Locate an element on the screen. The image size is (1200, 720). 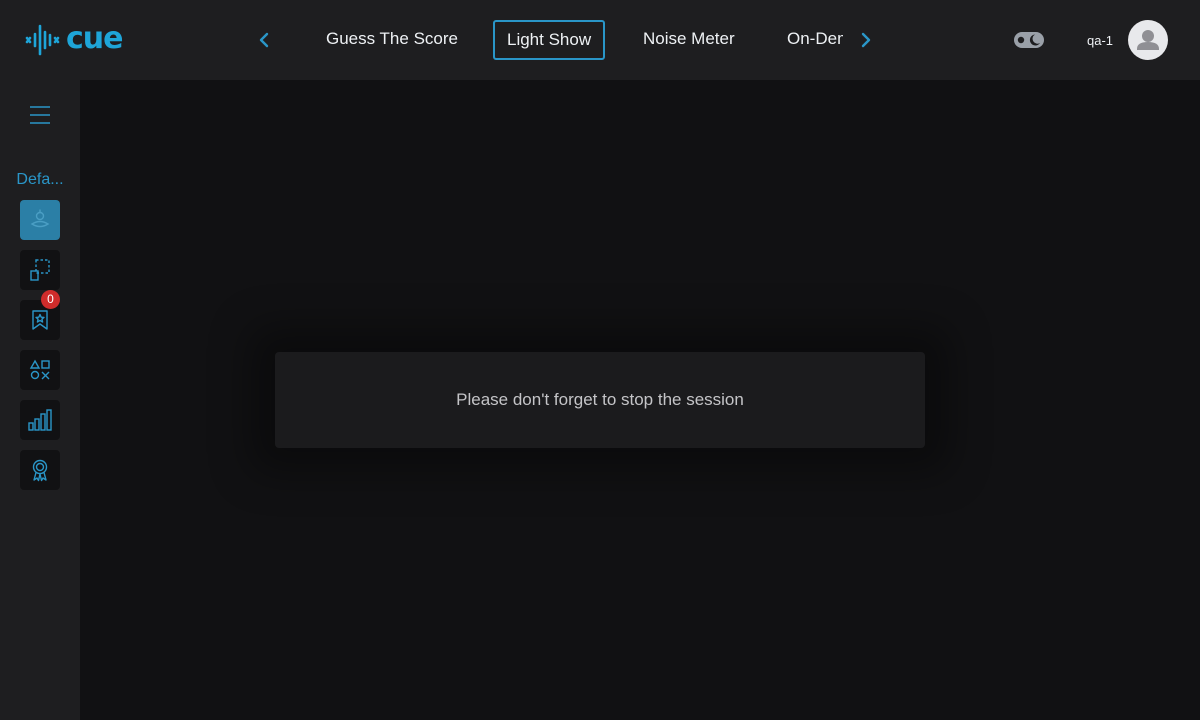
award-icon is located at coordinates (40, 470).